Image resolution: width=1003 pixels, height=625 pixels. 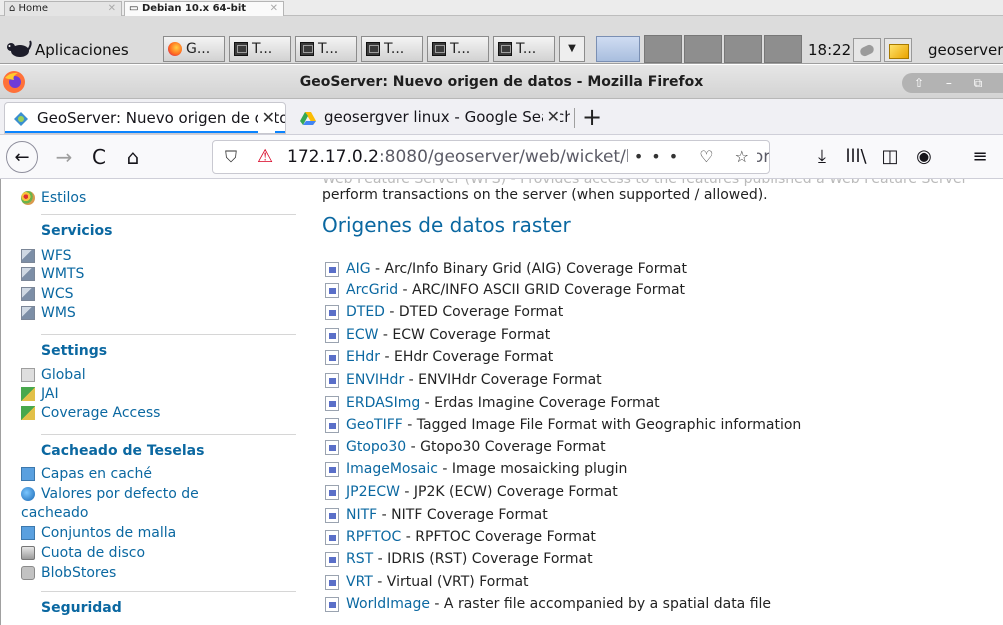 I want to click on sidebar-item-global: Global, so click(x=53, y=375).